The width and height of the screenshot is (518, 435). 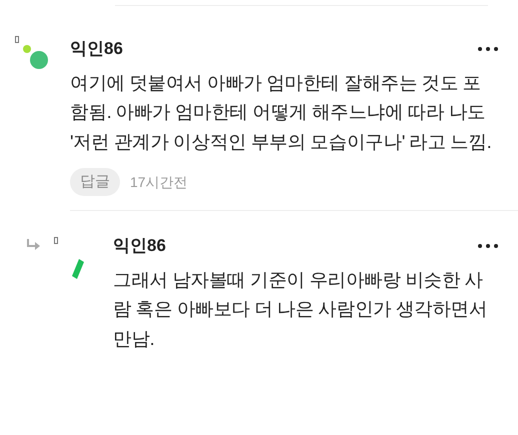 I want to click on comment-text: 그래서 남자볼때 기준이 우리아빠랑 비슷한 사람 혹은 아빠보다 더 나은 사람인가 생각하면서 만남., so click(x=300, y=309).